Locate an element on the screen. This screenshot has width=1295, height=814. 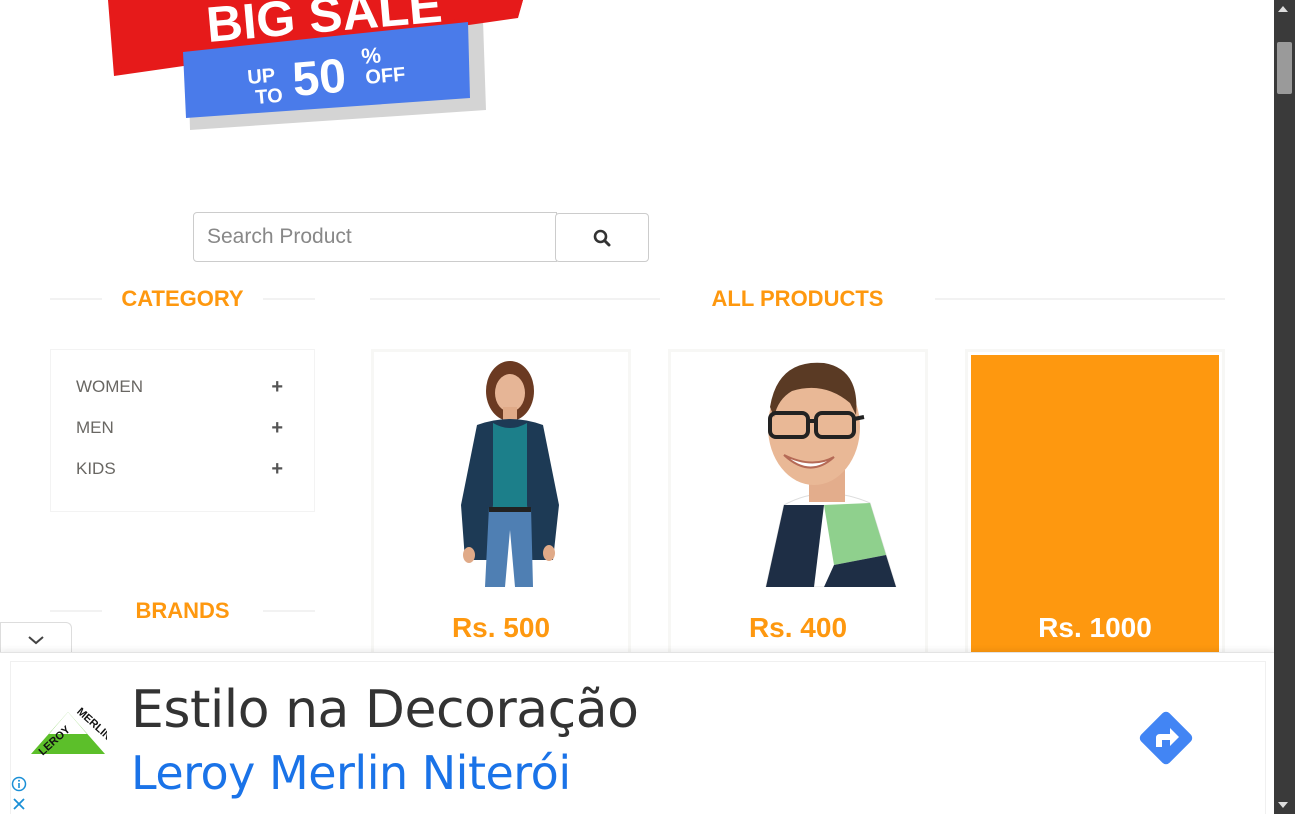
directions-icon is located at coordinates (1166, 738).